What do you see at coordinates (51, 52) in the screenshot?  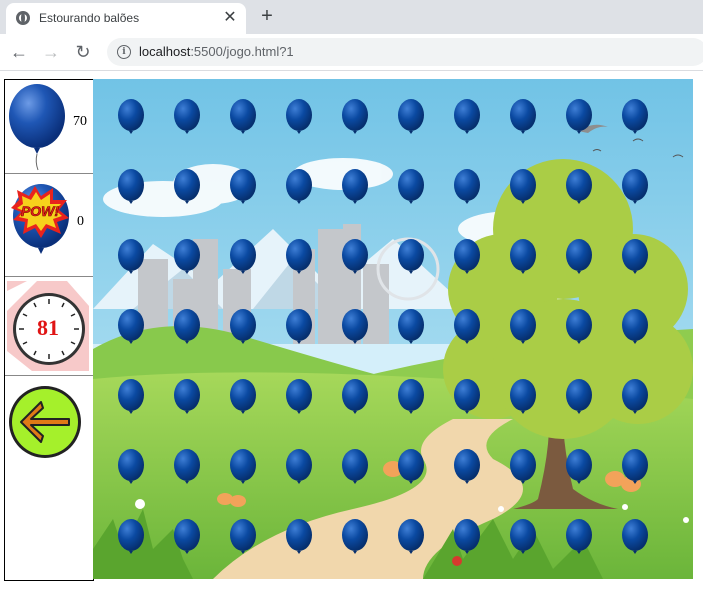 I see `forward-button: →` at bounding box center [51, 52].